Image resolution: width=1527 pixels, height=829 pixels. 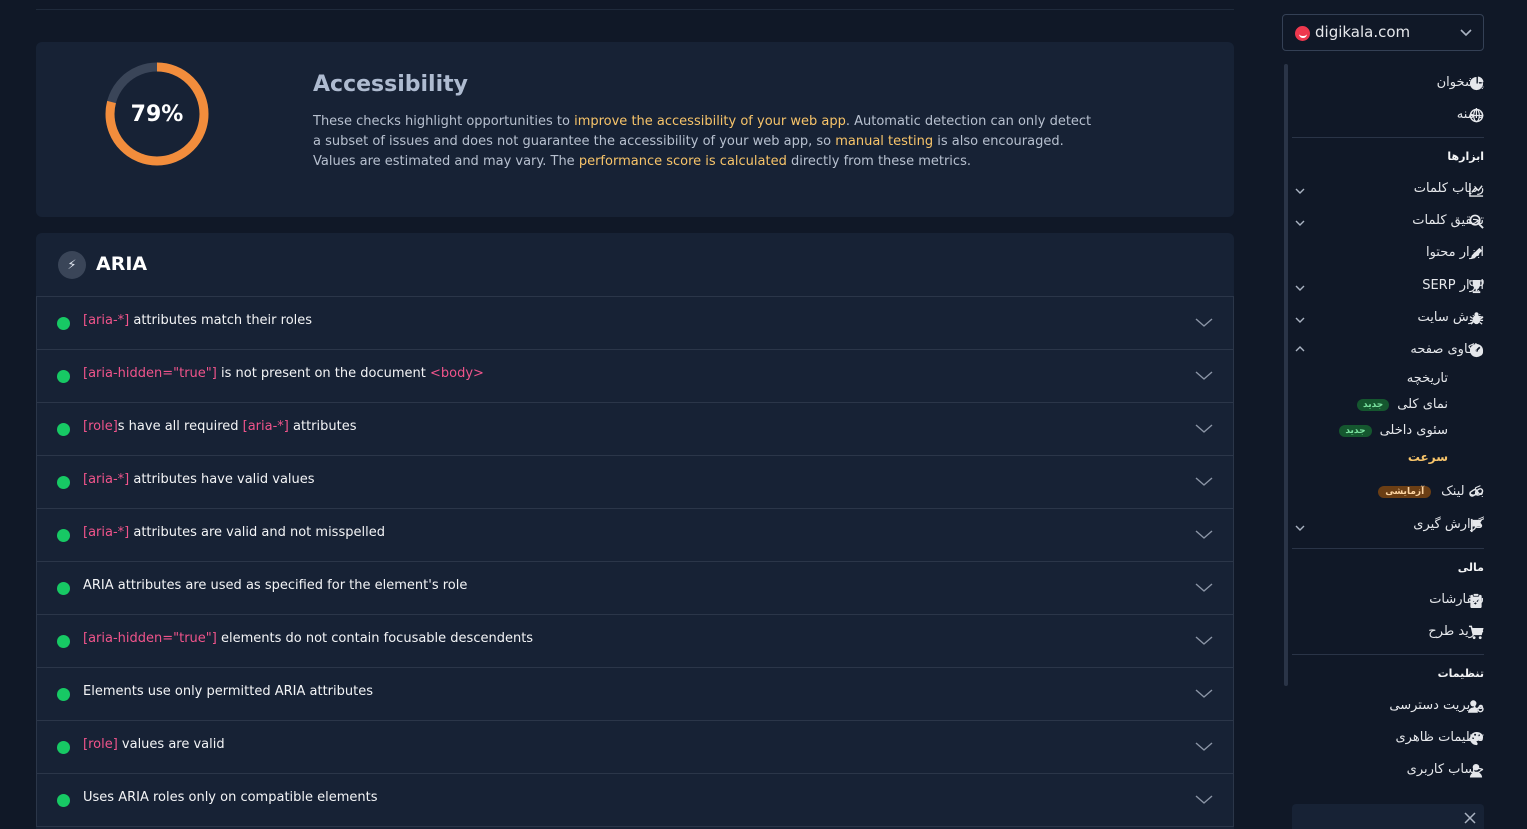 What do you see at coordinates (457, 373) in the screenshot?
I see `code-snippet: <body>` at bounding box center [457, 373].